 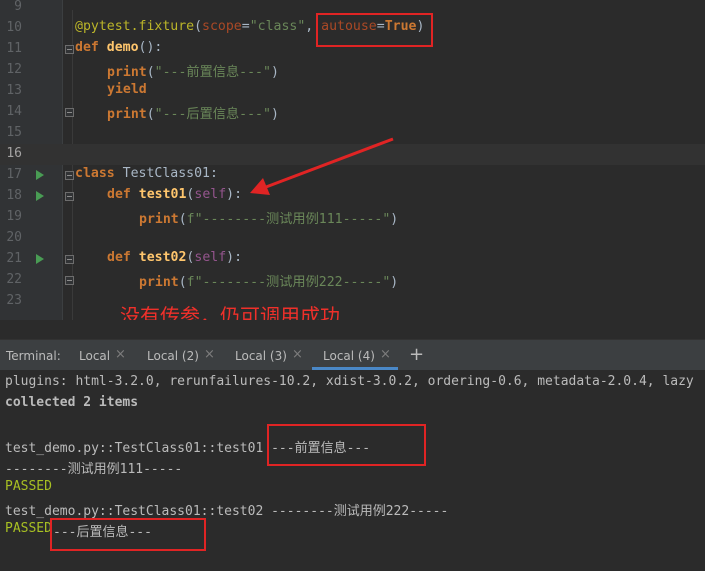 I want to click on tab-local-3: Local (3) ×, so click(x=271, y=355).